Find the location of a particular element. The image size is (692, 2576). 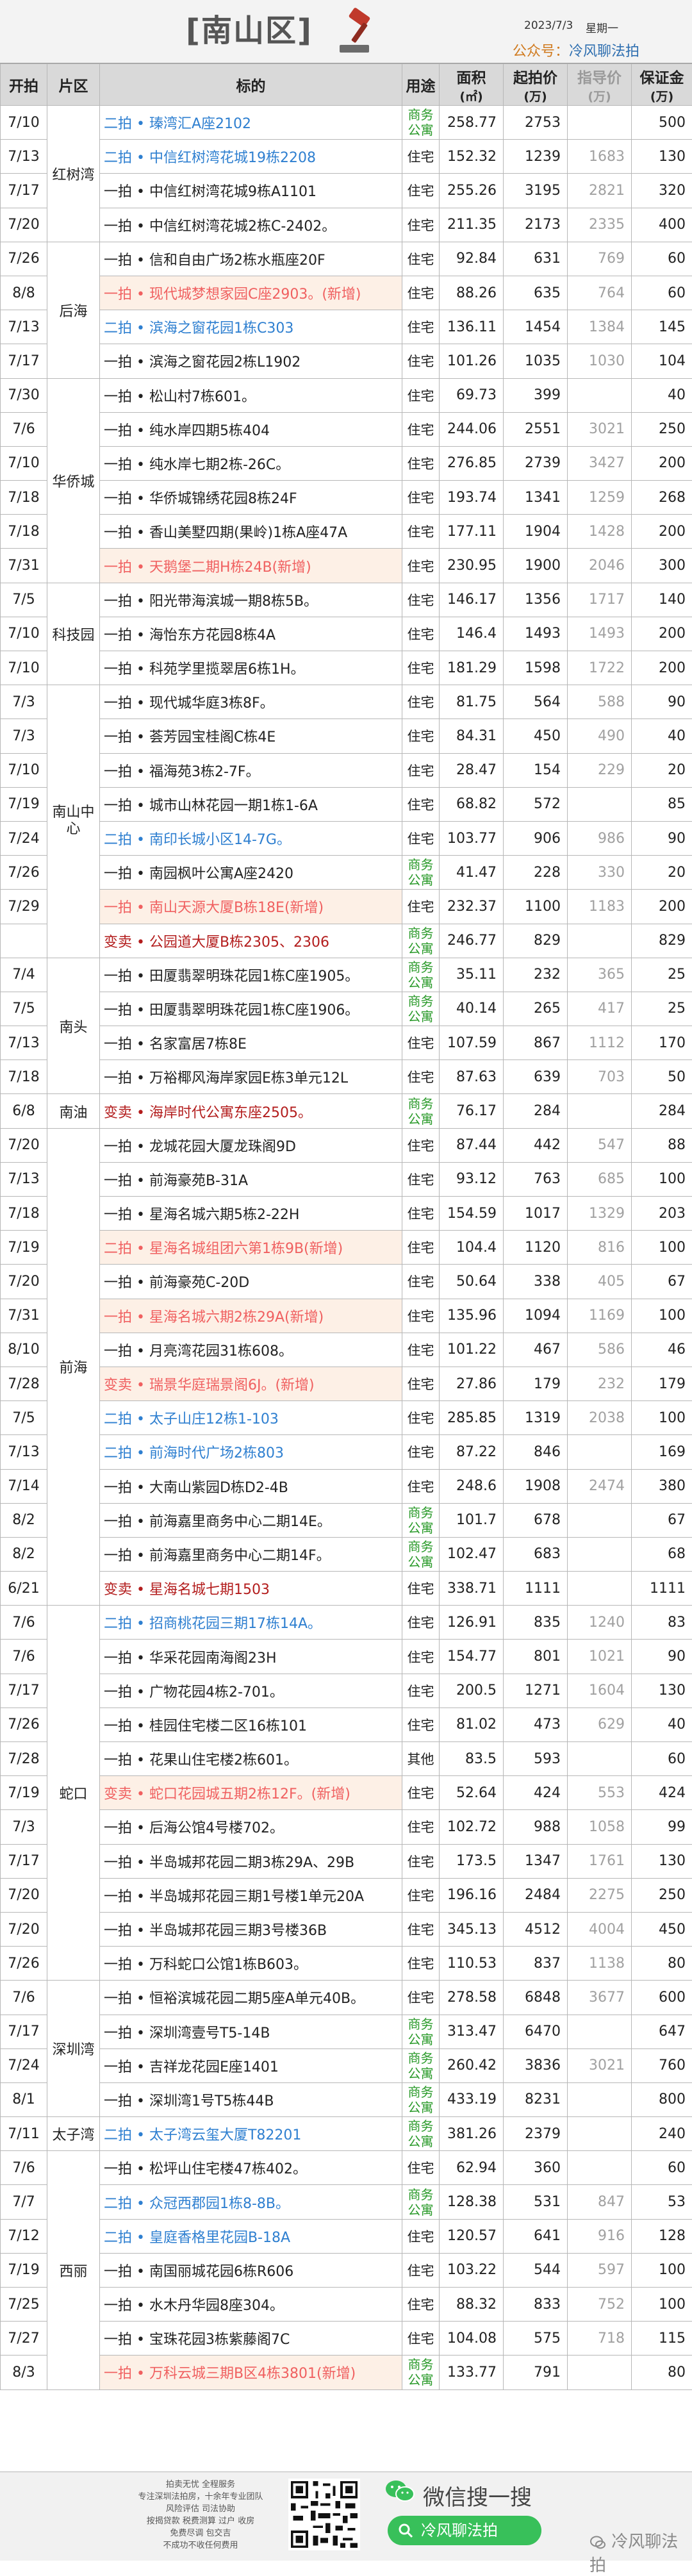

listing-title: 一拍 • 后海公馆4号楼702。 is located at coordinates (251, 1827).